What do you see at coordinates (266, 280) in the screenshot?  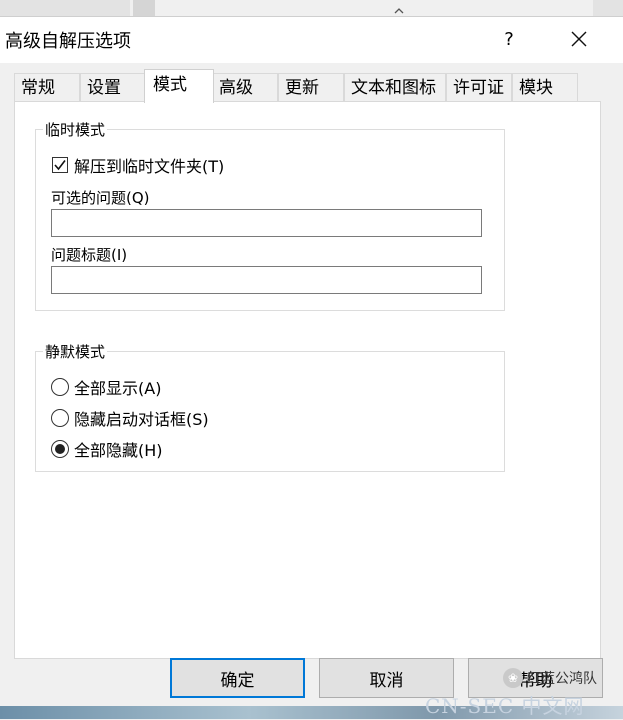 I see `question-title-input` at bounding box center [266, 280].